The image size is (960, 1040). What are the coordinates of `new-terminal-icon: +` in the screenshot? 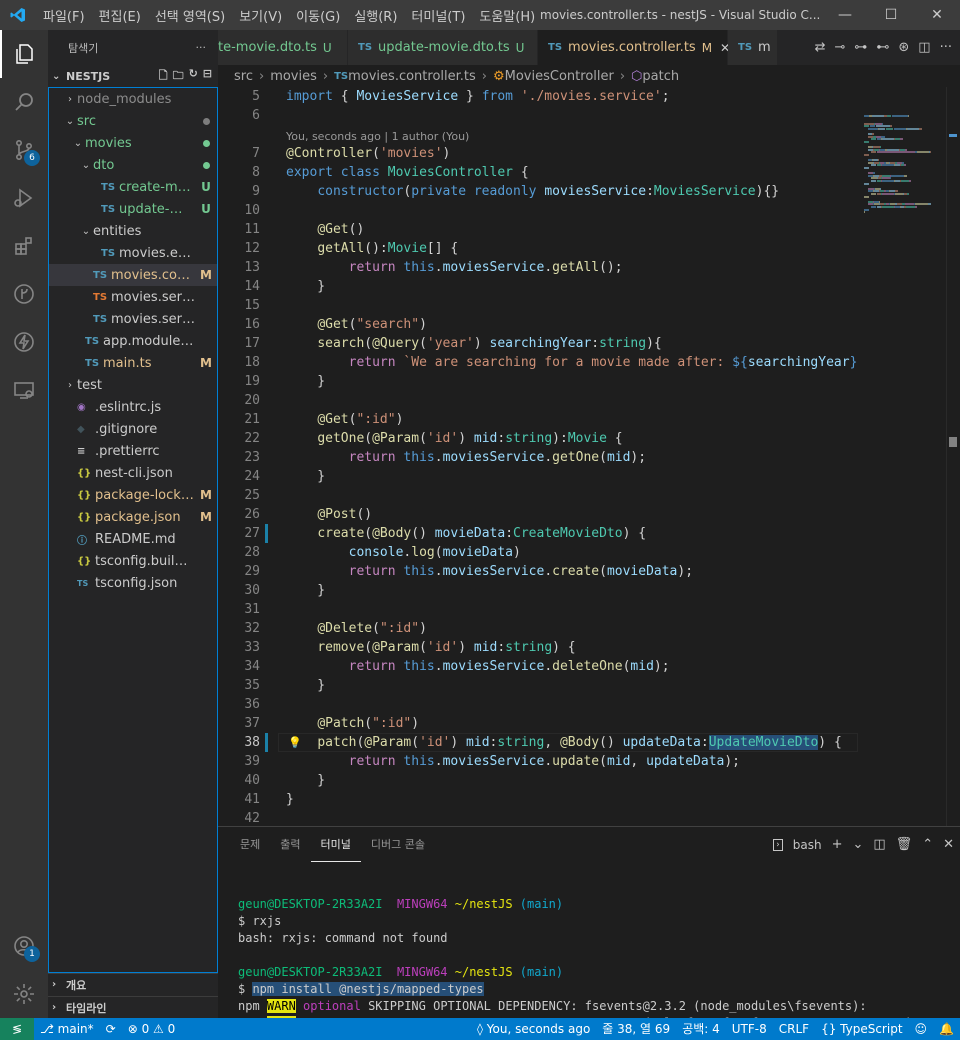 It's located at (837, 844).